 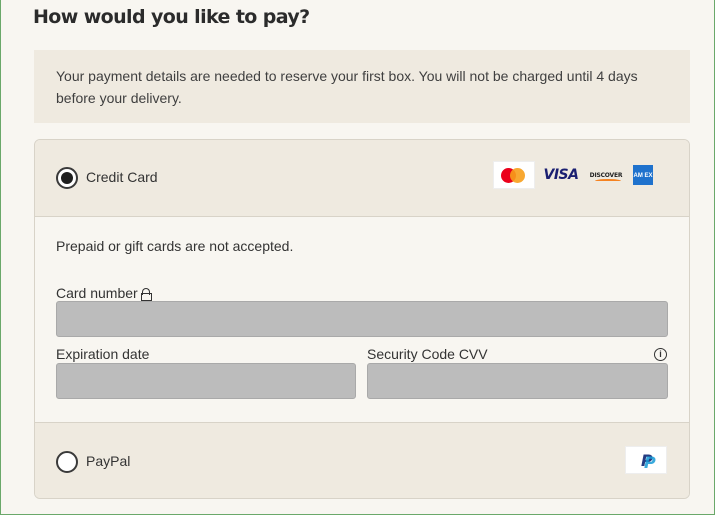 I want to click on credit-card-option: Credit Card VISA DISCOVER AM EX, so click(x=362, y=178).